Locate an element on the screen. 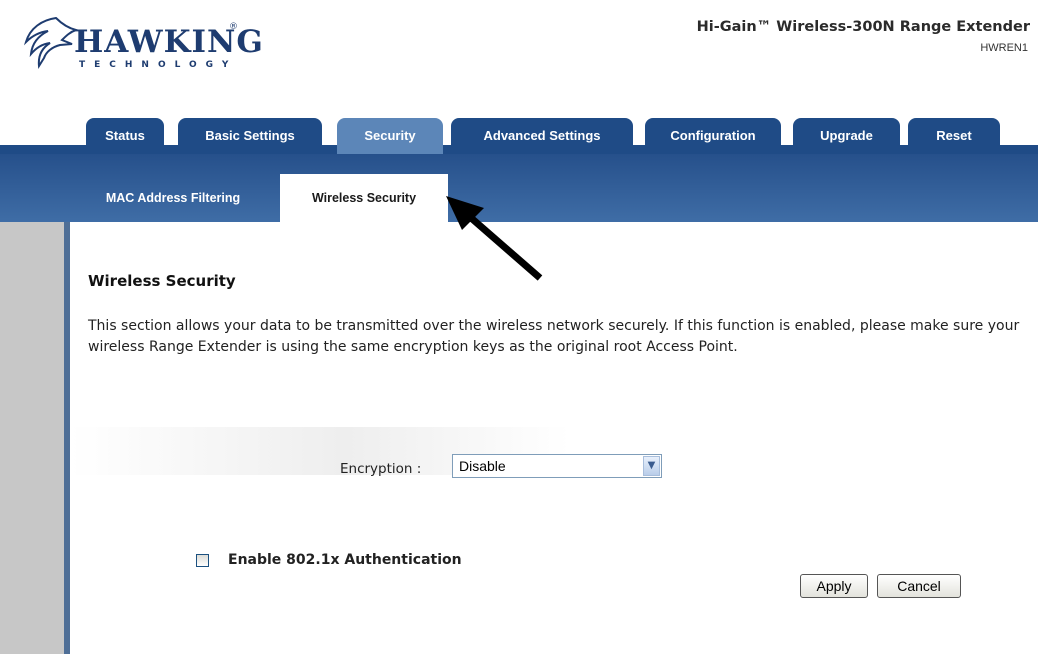  subtab-wireless-security: Wireless Security is located at coordinates (364, 198).